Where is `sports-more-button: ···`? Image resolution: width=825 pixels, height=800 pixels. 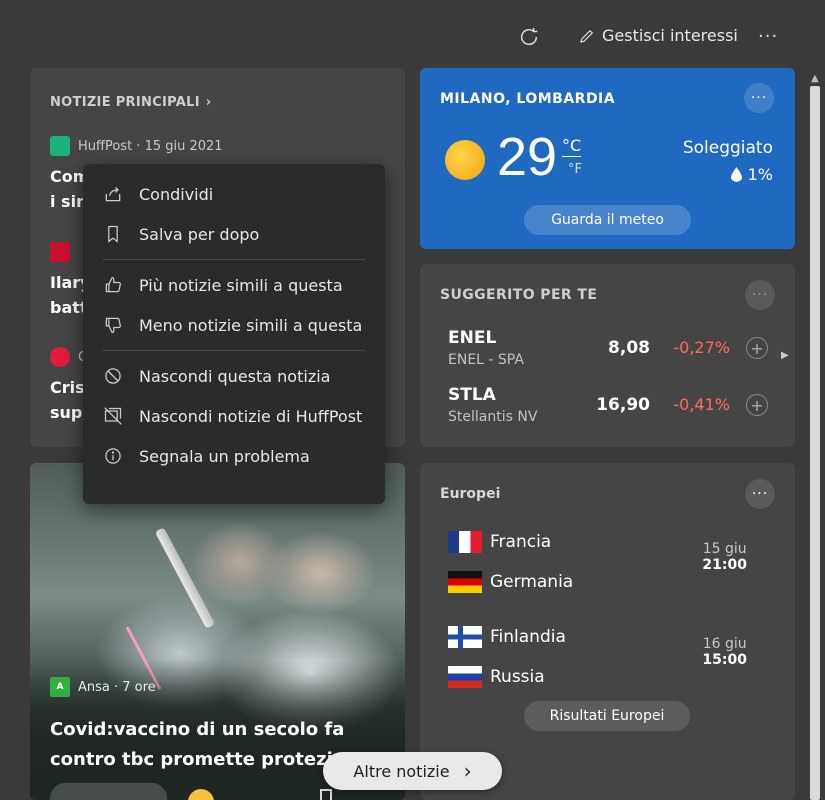 sports-more-button: ··· is located at coordinates (760, 494).